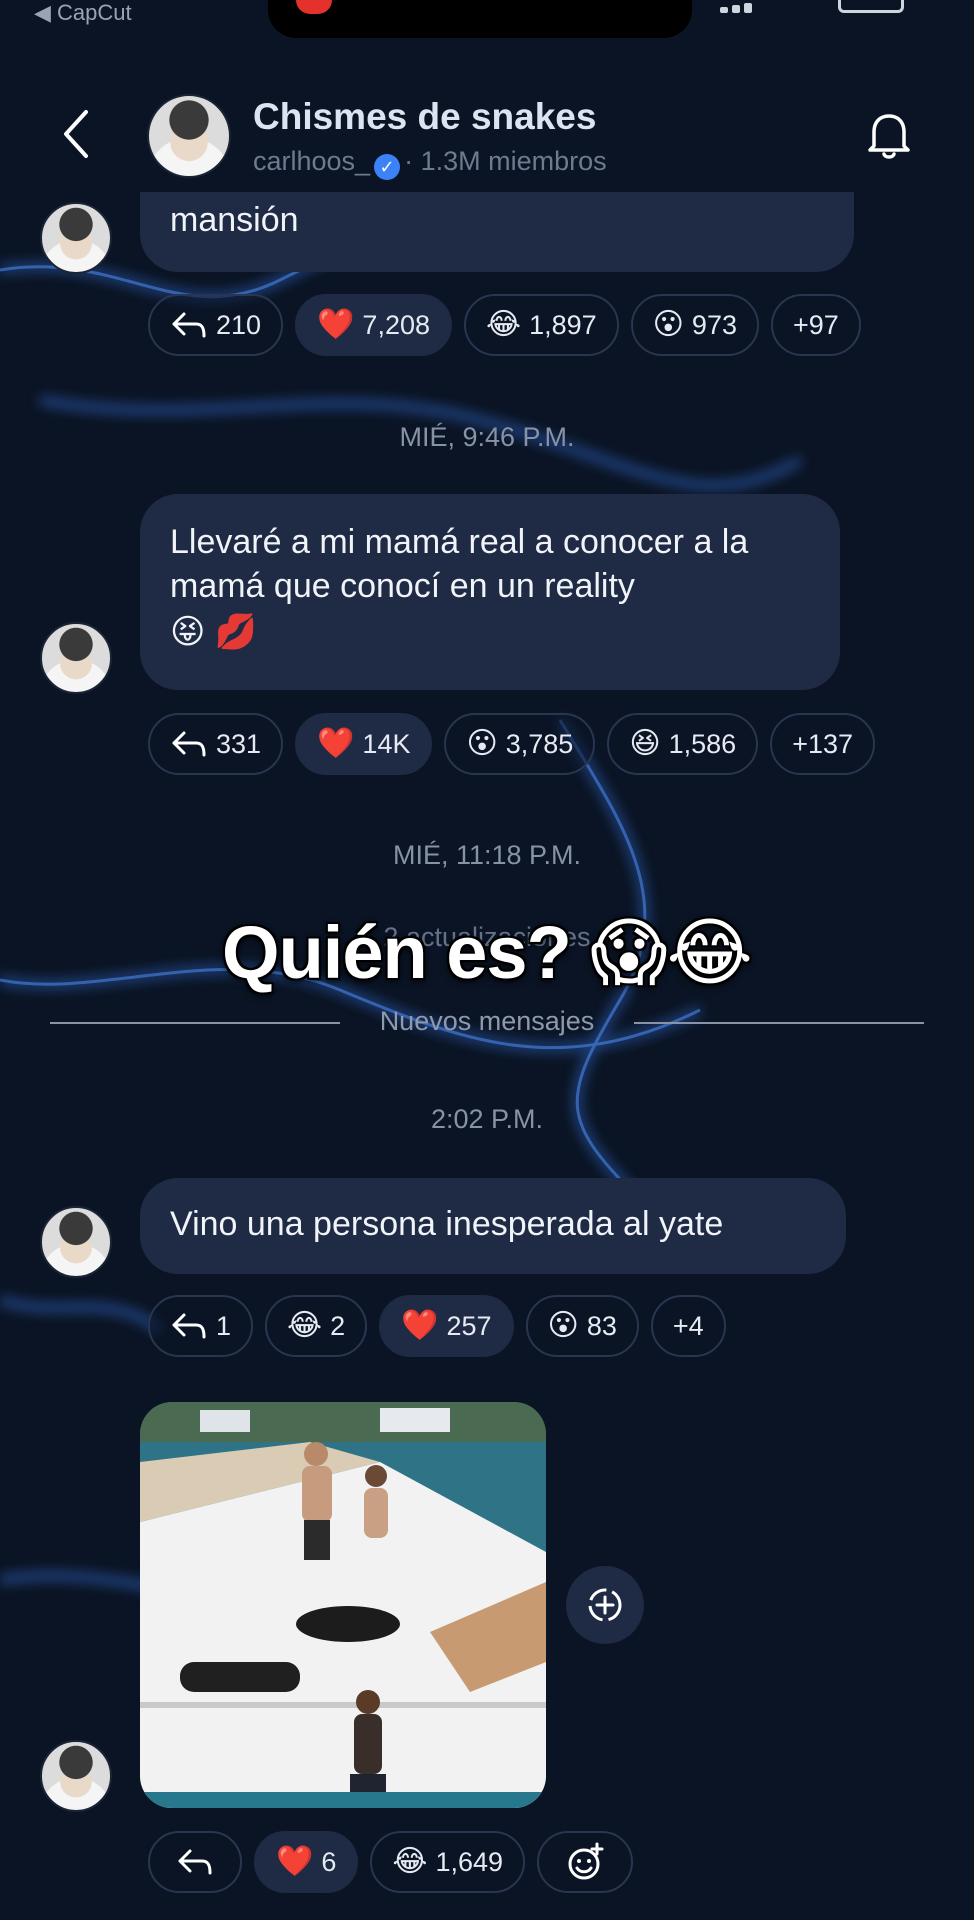  I want to click on grinning-emoji-icon: 😆, so click(645, 743).